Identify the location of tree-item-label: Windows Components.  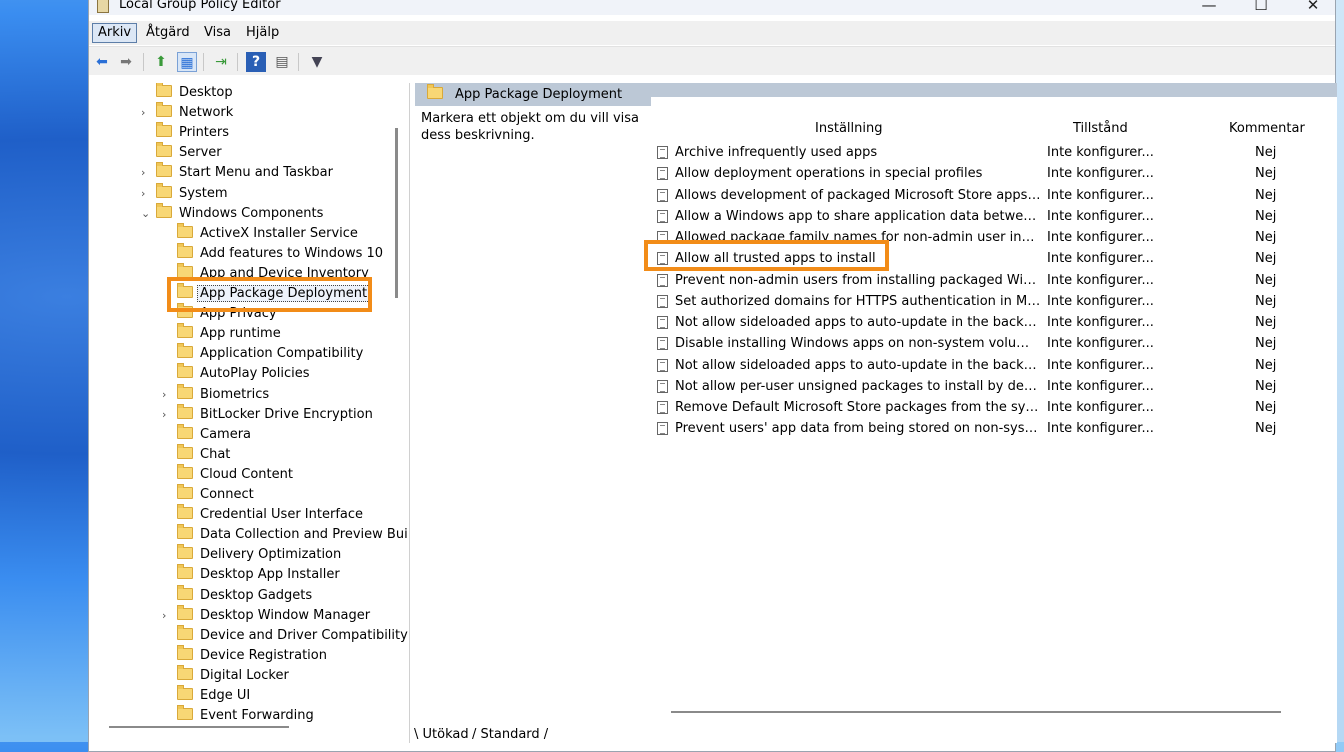
(251, 213).